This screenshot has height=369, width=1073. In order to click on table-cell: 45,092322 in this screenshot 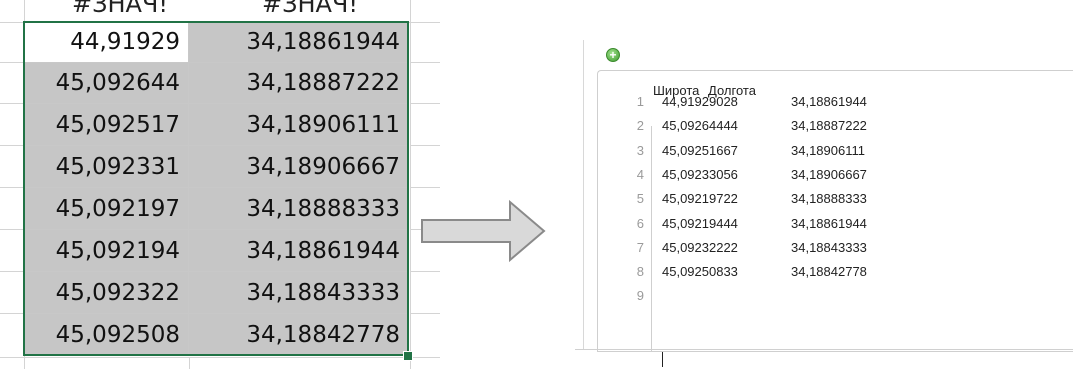, I will do `click(107, 293)`.